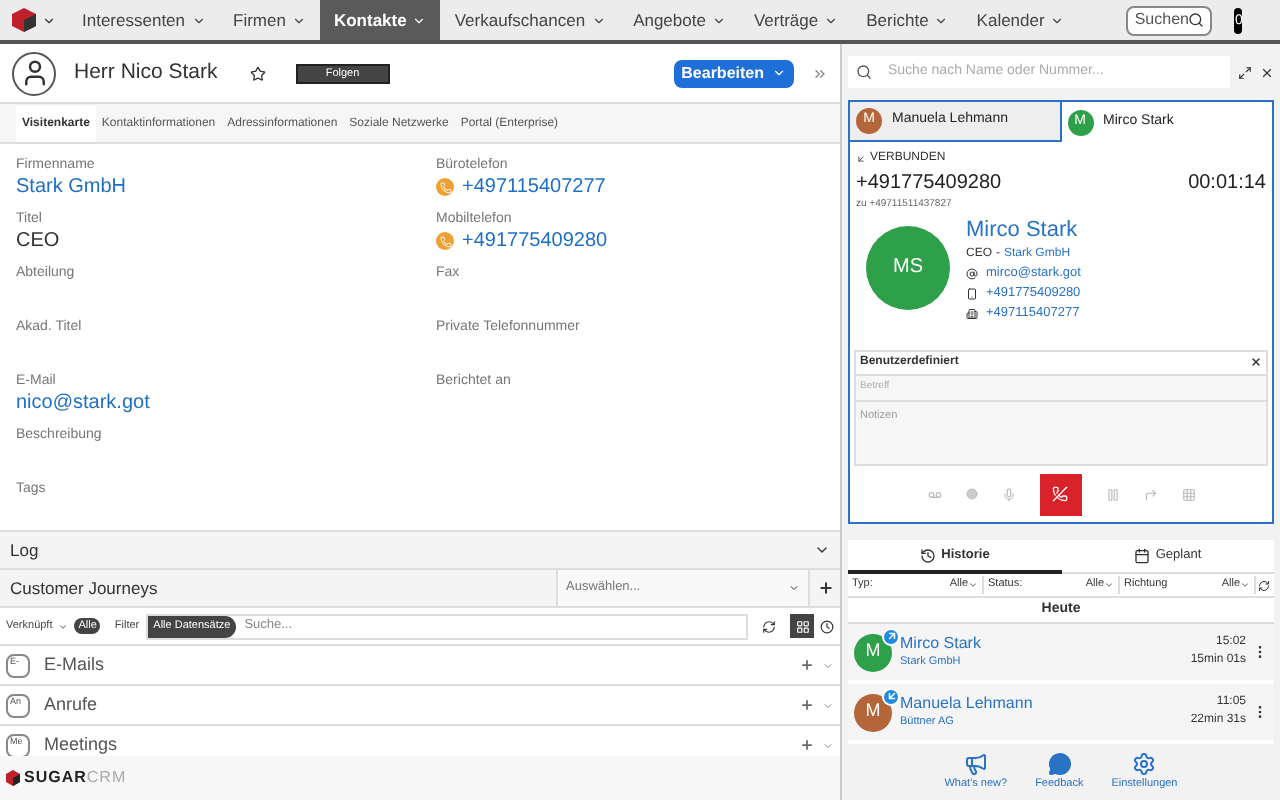  Describe the element at coordinates (972, 293) in the screenshot. I see `mobile-phone-icon` at that location.